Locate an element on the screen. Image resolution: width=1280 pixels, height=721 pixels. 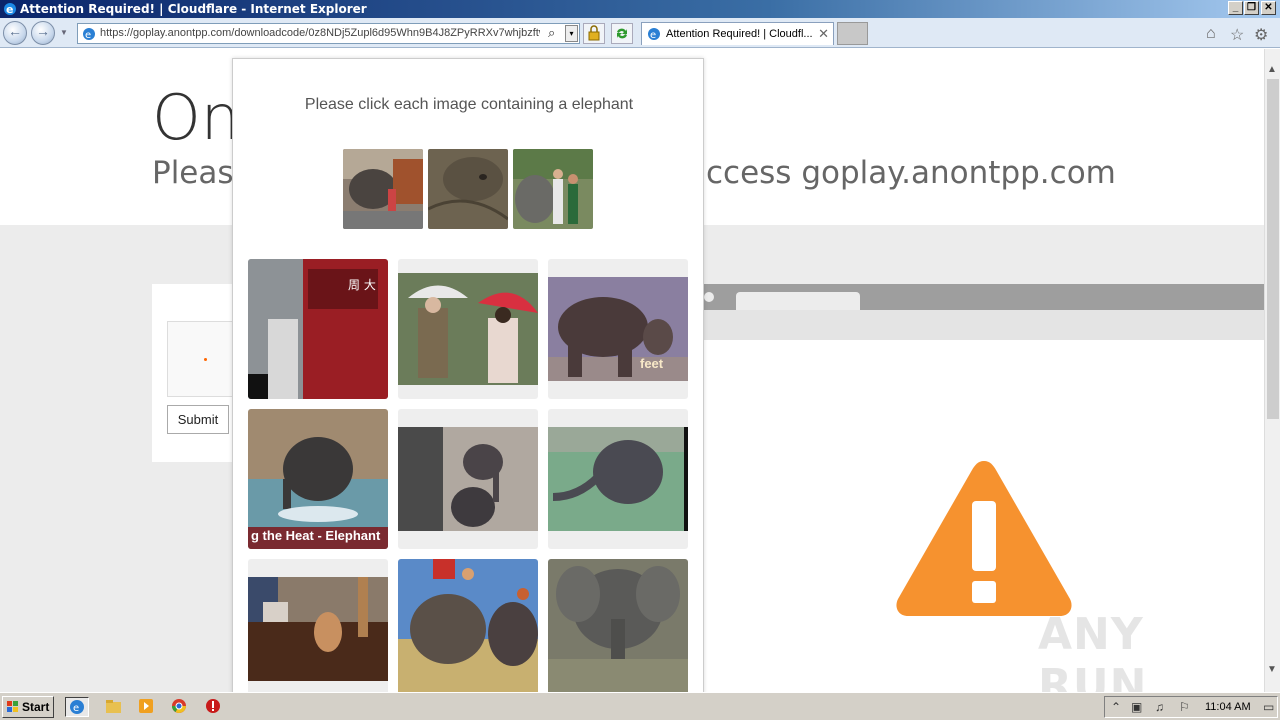
anyrun-watermark: ANY RUN is located at coordinates (1093, 650).